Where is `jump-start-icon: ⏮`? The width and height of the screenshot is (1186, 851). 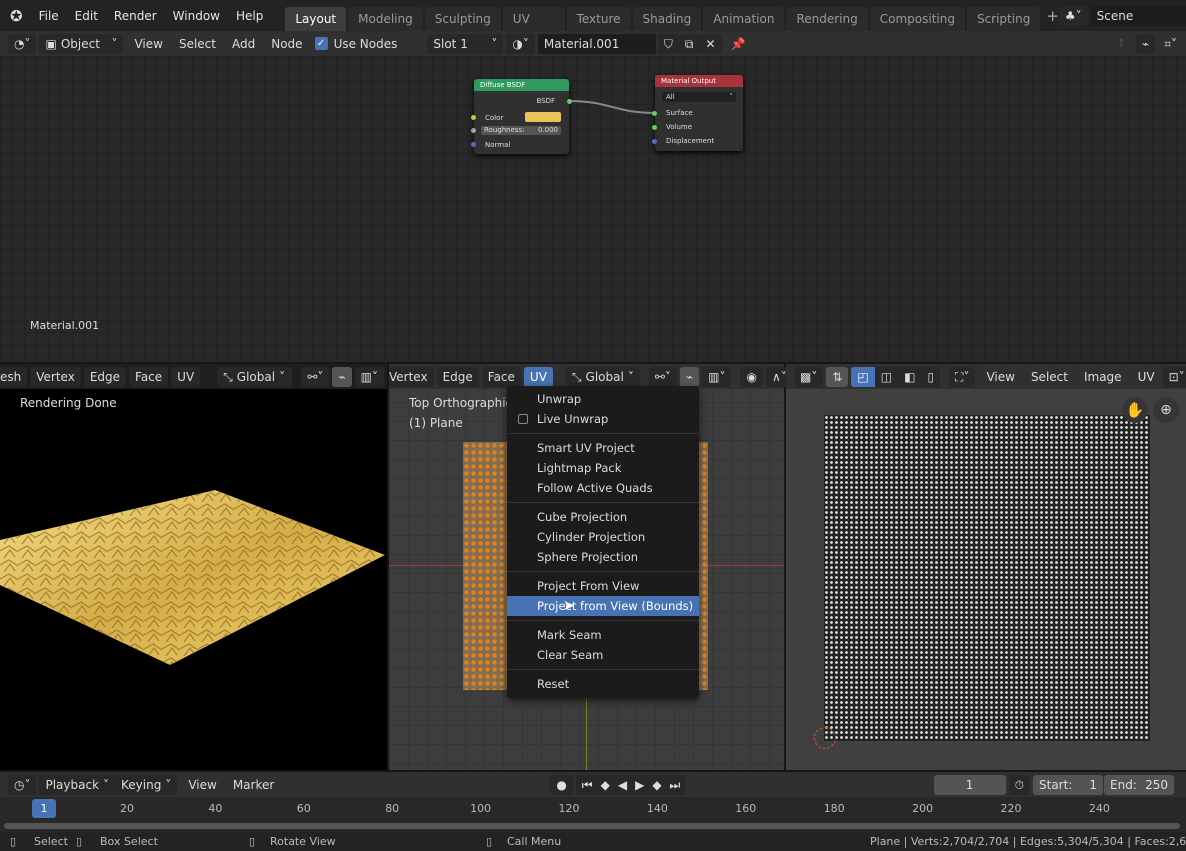
jump-start-icon: ⏮ is located at coordinates (587, 785).